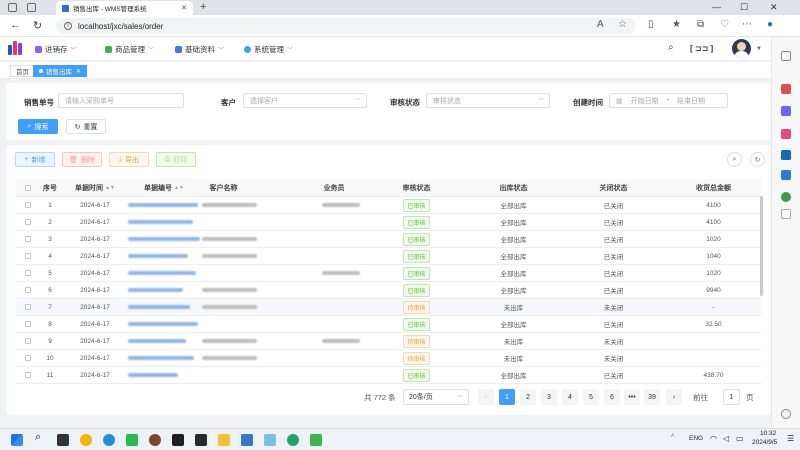 The width and height of the screenshot is (800, 450). I want to click on table-row: 7 2024-6-17 待审核 未出库 未关闭 -, so click(388, 307).